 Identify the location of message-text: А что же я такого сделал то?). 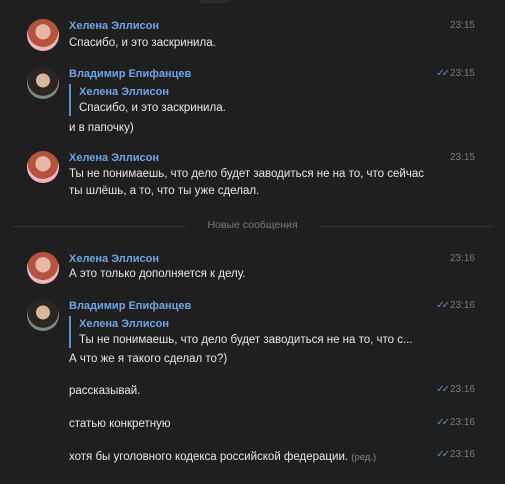
(148, 359).